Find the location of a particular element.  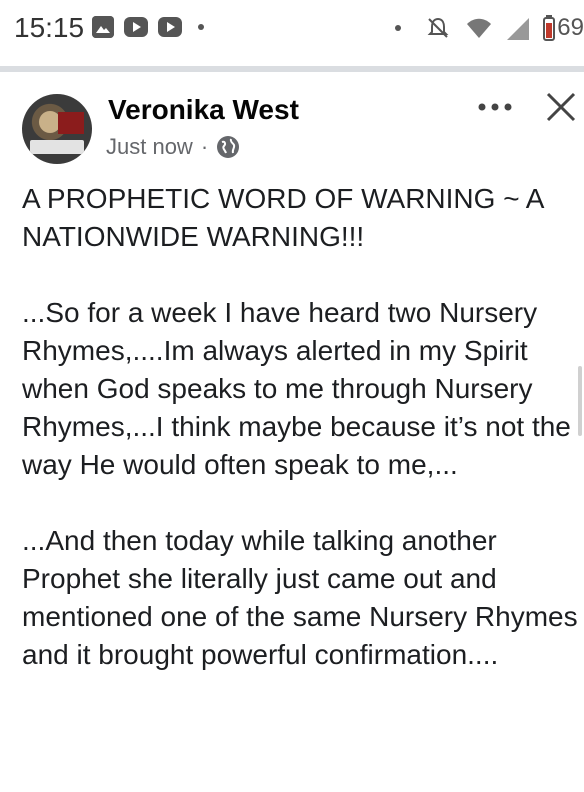

mute-icon is located at coordinates (438, 27).